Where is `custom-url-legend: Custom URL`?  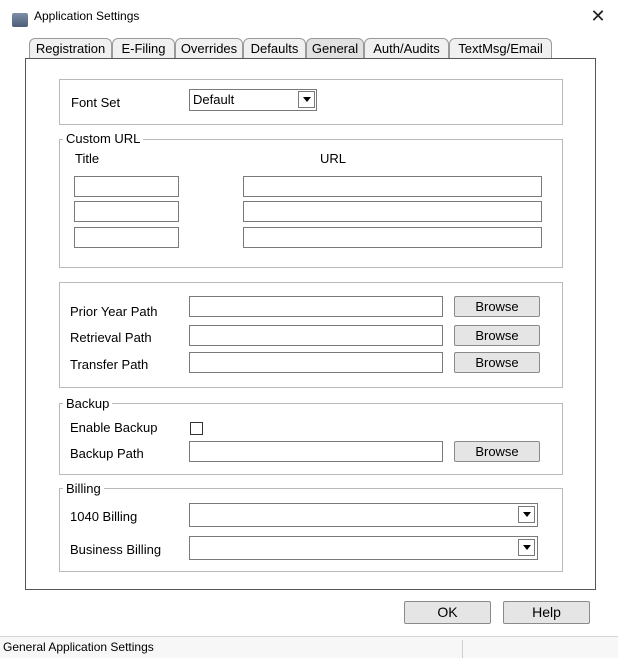 custom-url-legend: Custom URL is located at coordinates (103, 139).